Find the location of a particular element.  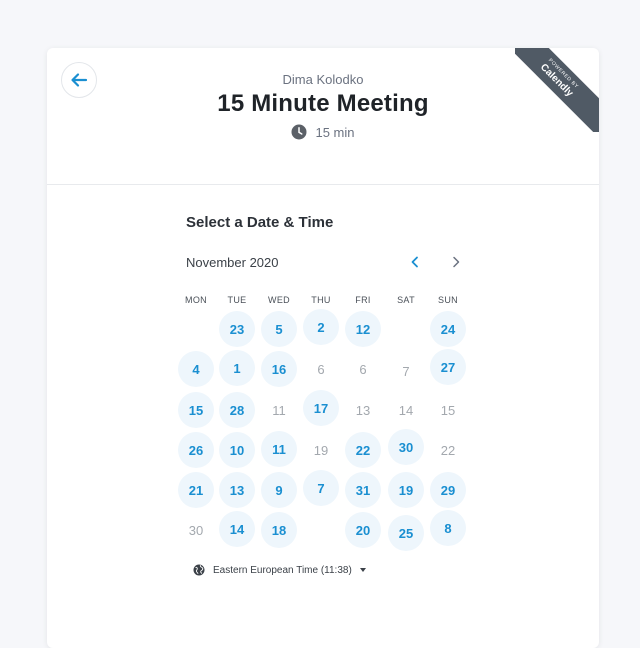

timezone-selector: Eastern European Time (11:38) is located at coordinates (279, 570).